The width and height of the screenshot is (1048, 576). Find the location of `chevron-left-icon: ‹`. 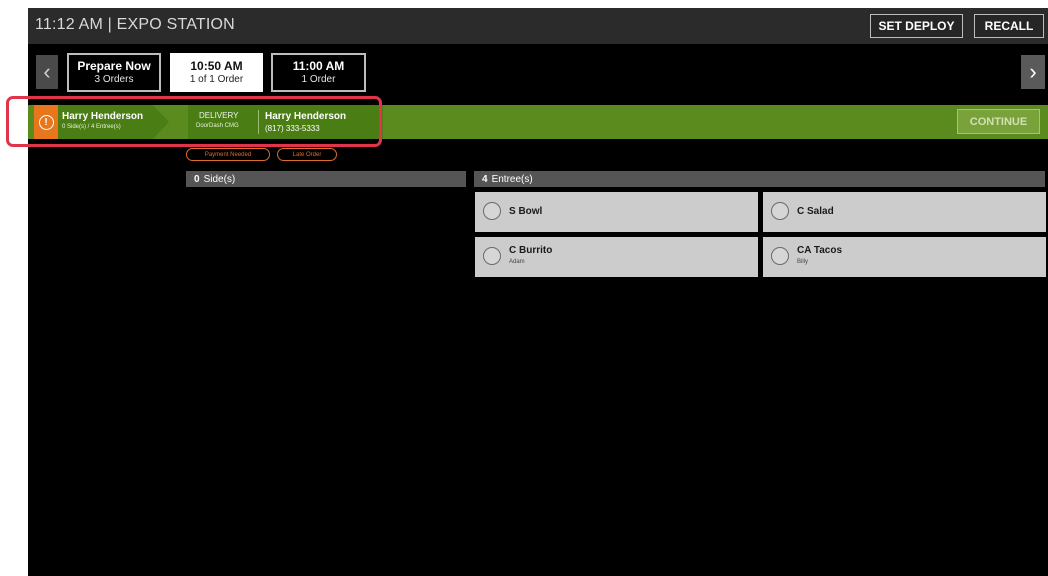

chevron-left-icon: ‹ is located at coordinates (47, 71).